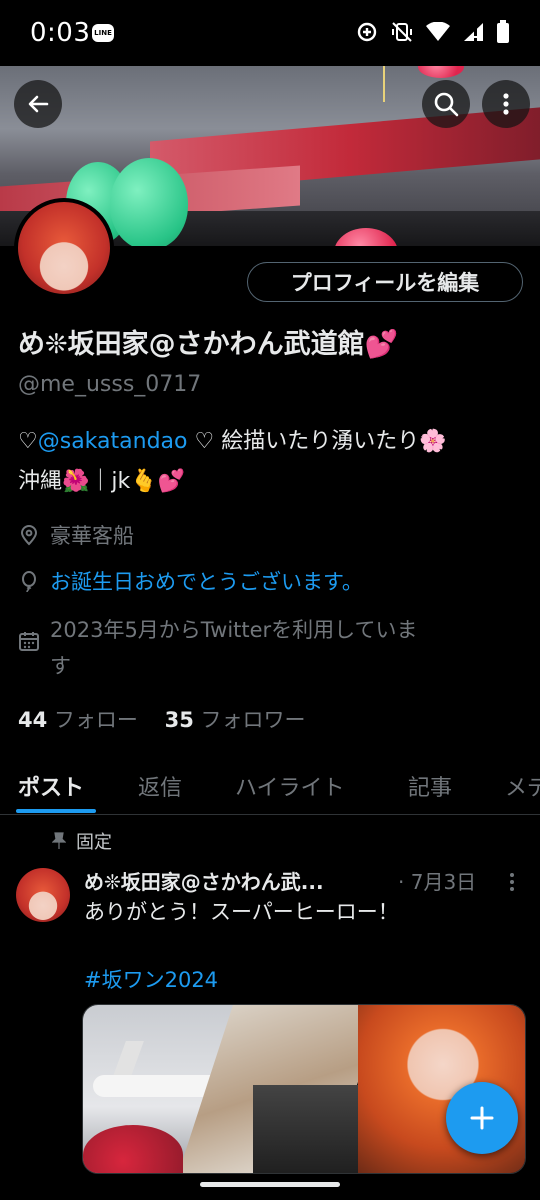  I want to click on location-row: 豪華客船, so click(76, 535).